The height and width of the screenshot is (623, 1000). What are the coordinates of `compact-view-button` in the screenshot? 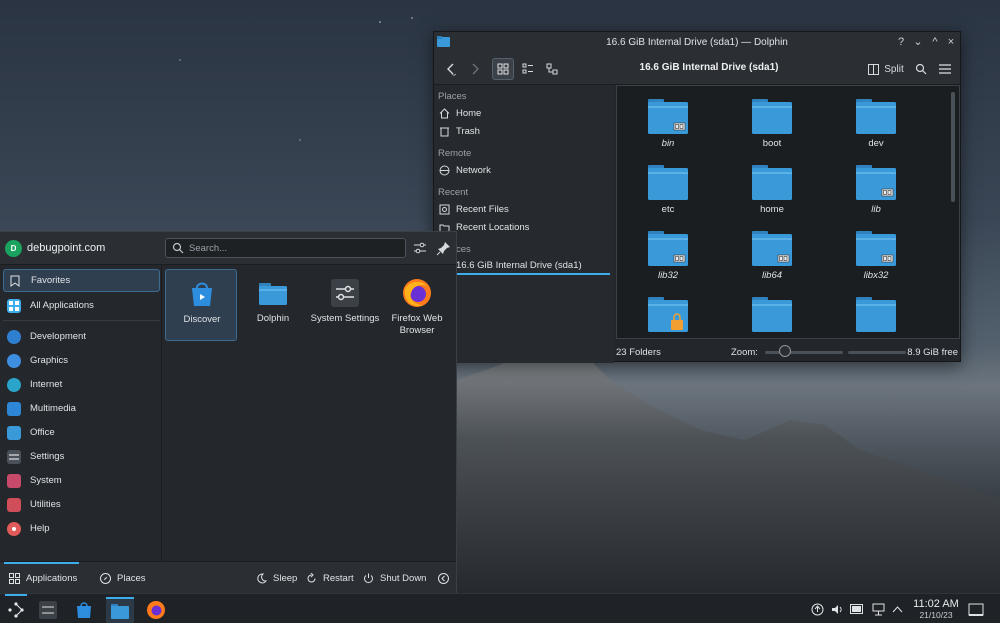 It's located at (528, 69).